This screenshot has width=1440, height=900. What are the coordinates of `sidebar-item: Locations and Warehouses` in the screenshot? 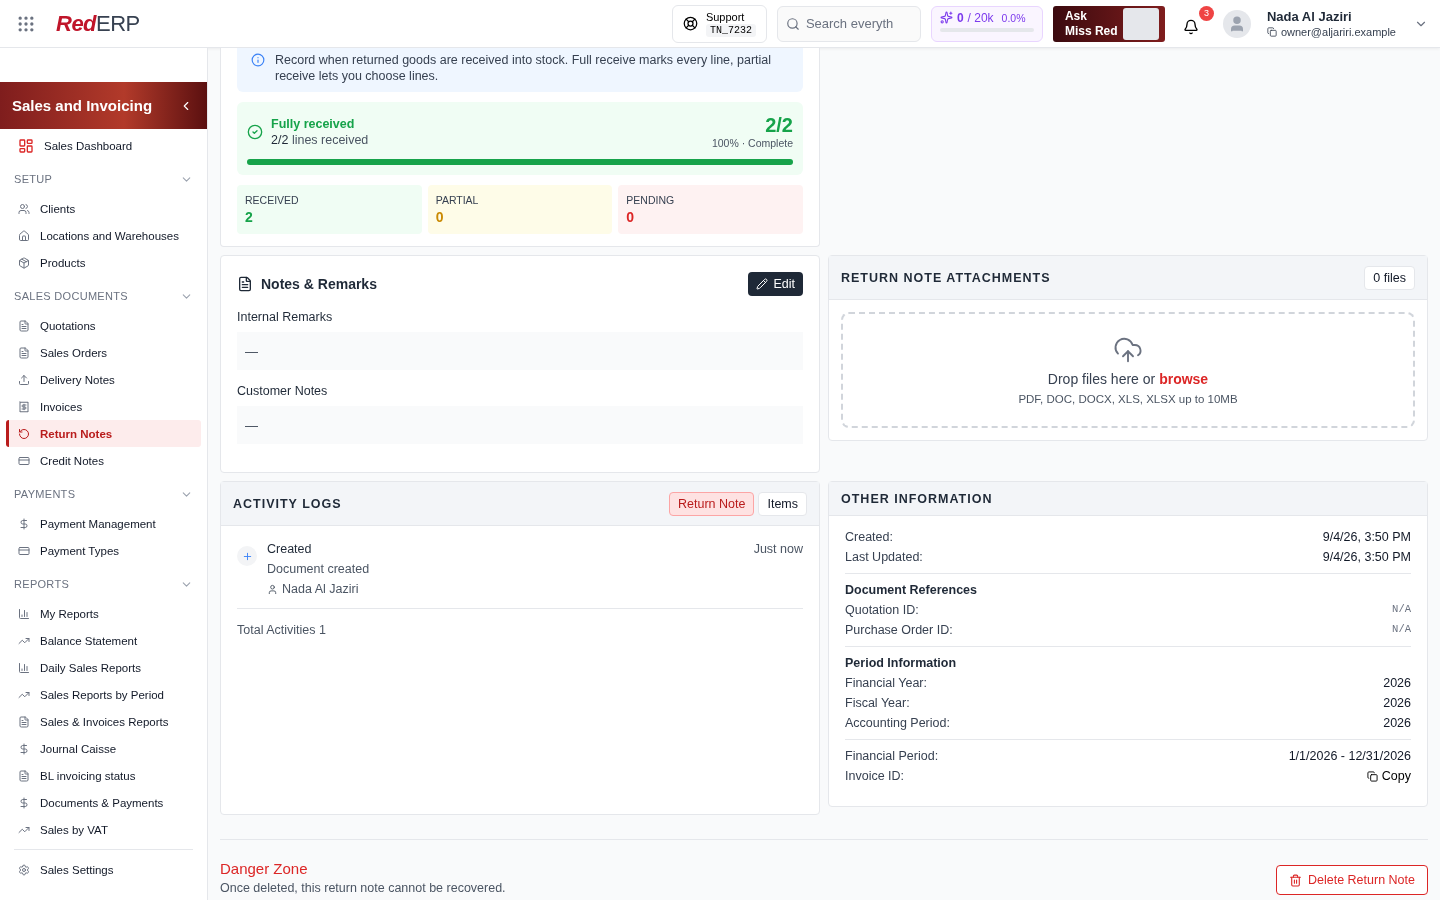 It's located at (103, 235).